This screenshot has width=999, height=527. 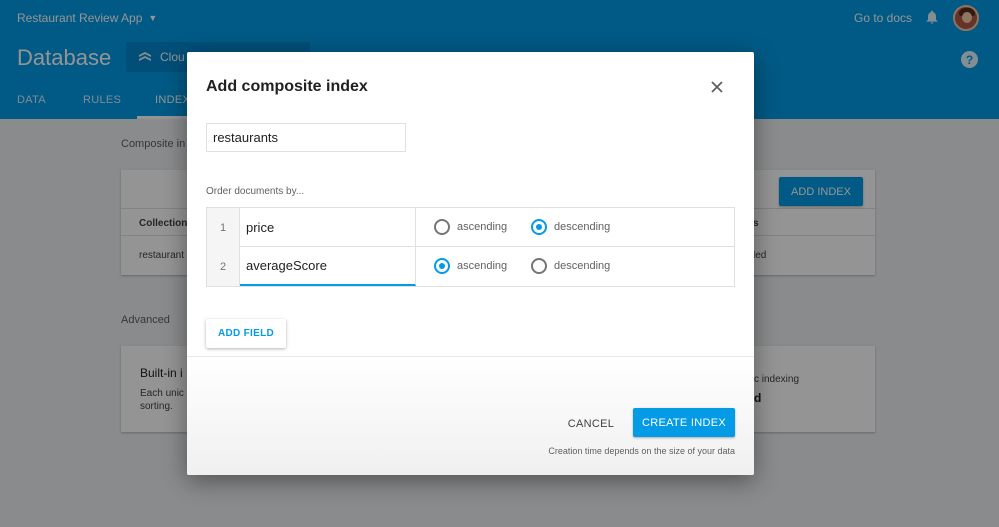 What do you see at coordinates (246, 333) in the screenshot?
I see `add-field-button: ADD FIELD` at bounding box center [246, 333].